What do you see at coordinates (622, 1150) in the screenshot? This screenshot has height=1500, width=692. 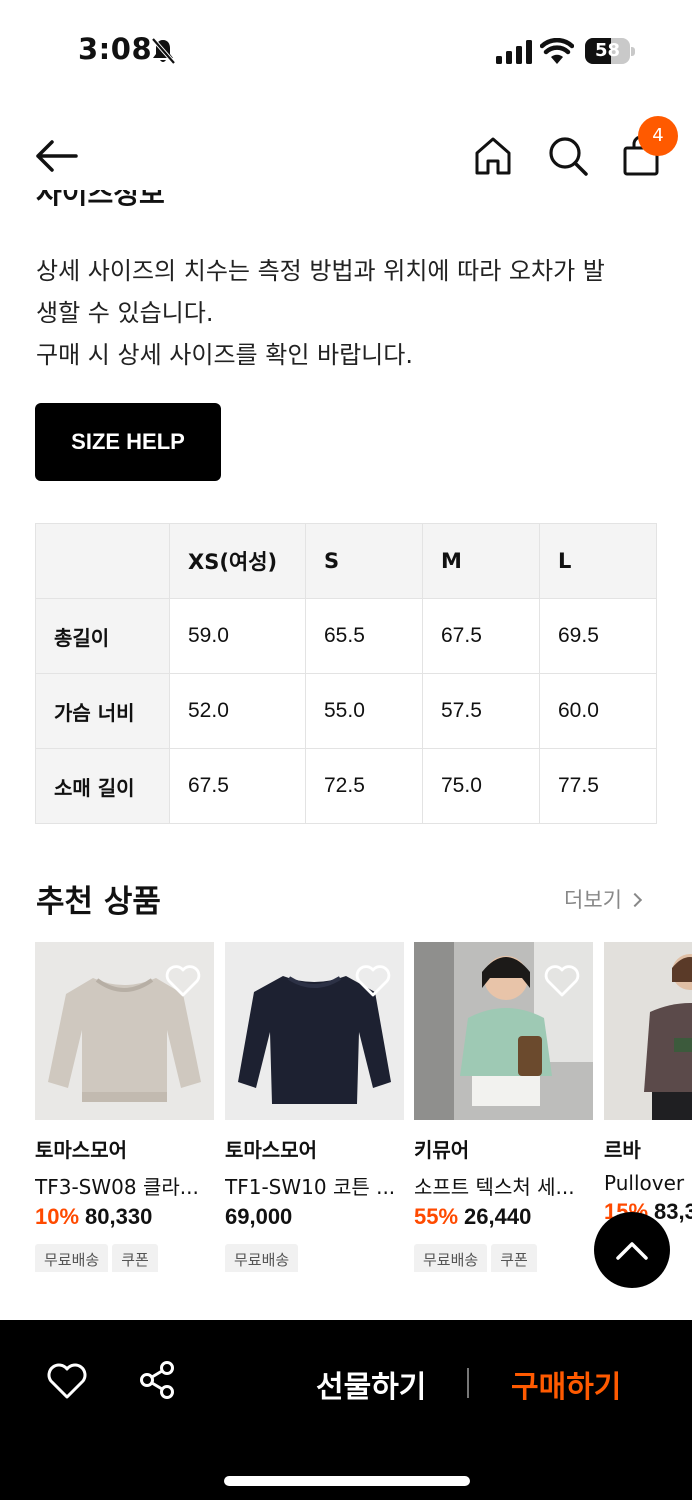 I see `product-brand: 르바` at bounding box center [622, 1150].